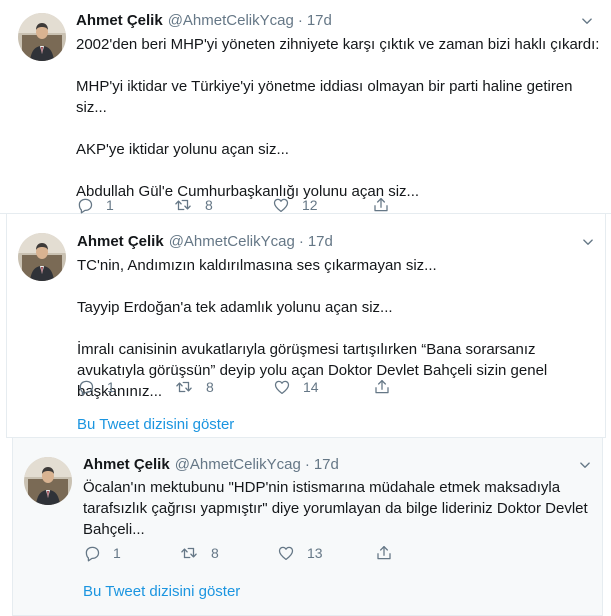  Describe the element at coordinates (310, 205) in the screenshot. I see `like-count: 12` at that location.